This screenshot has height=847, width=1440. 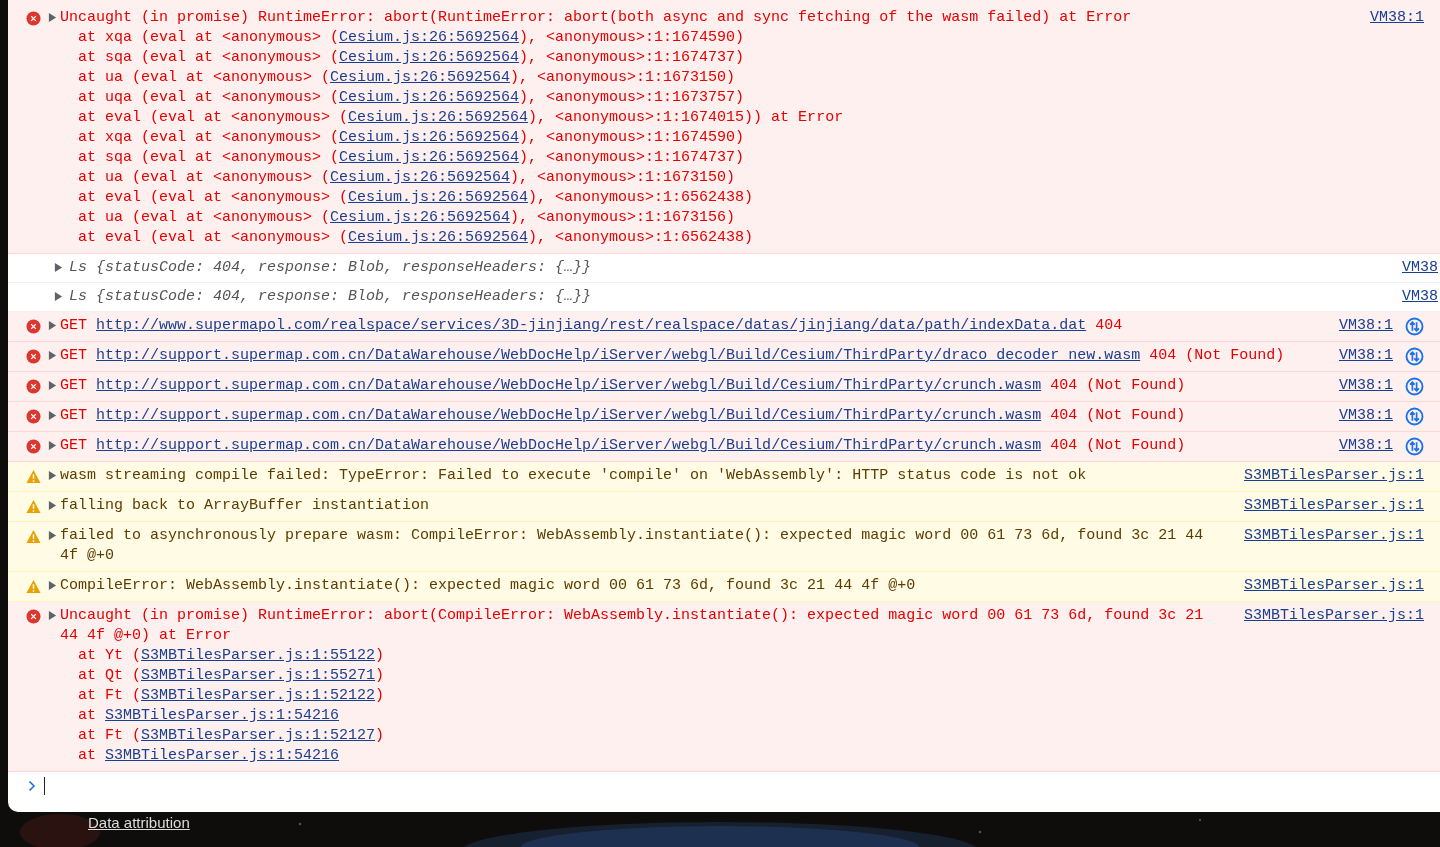 I want to click on stack-trace-line: at ua (eval at <anonymous> (Cesium.js:26:5692564), <anonymous>:1:1673156), so click(x=407, y=218).